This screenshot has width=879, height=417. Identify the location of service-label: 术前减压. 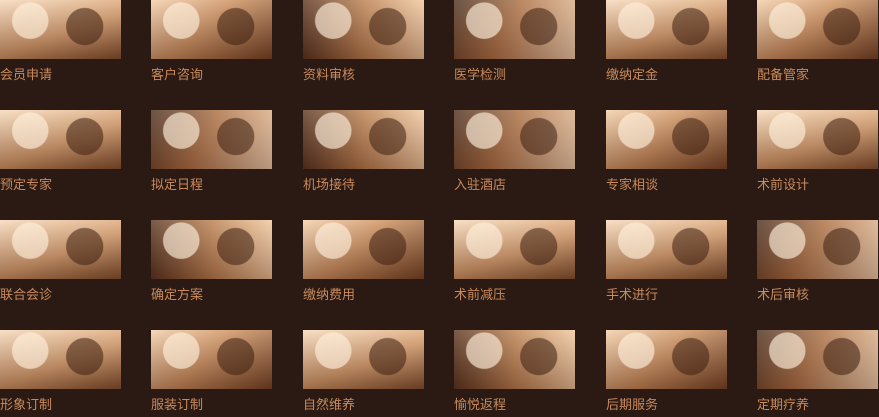
(524, 296).